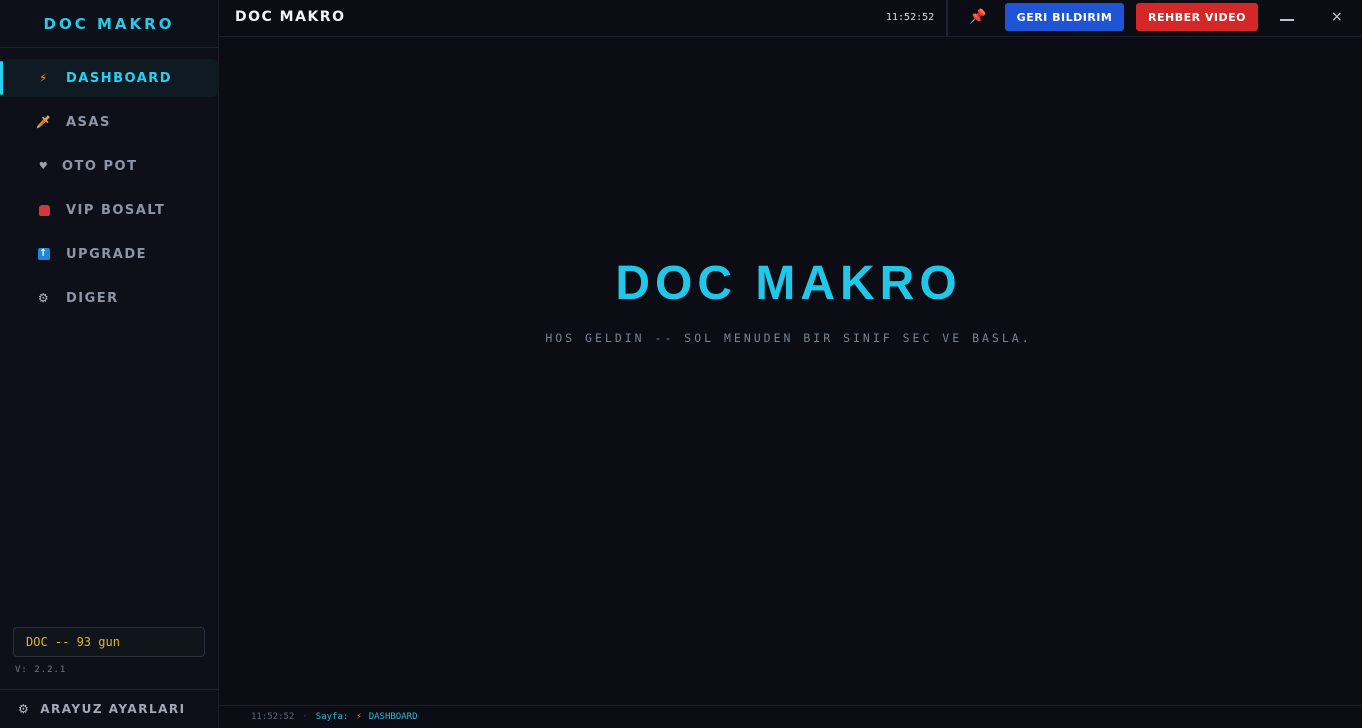  Describe the element at coordinates (788, 283) in the screenshot. I see `hero-title: DOC MAKRO` at that location.